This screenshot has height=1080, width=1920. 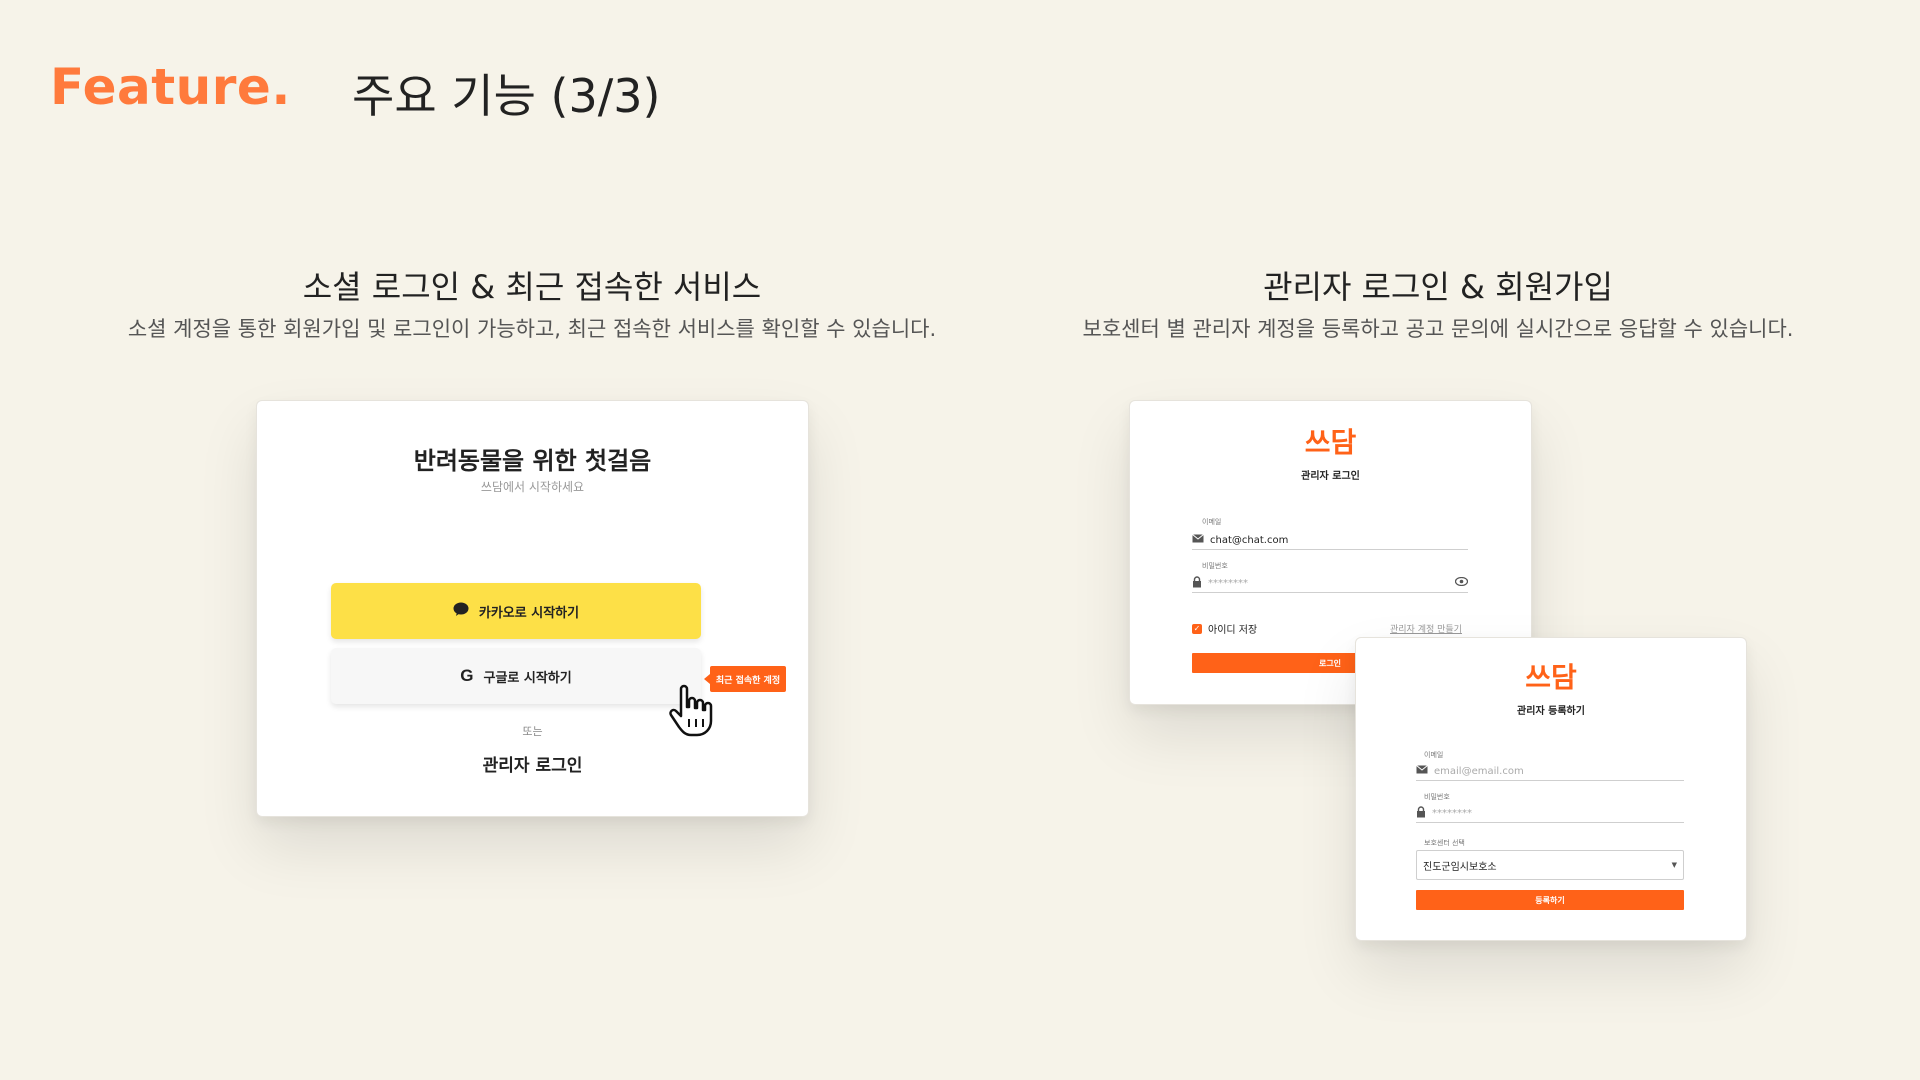 What do you see at coordinates (527, 678) in the screenshot?
I see `google-login-label: 구글로 시작하기` at bounding box center [527, 678].